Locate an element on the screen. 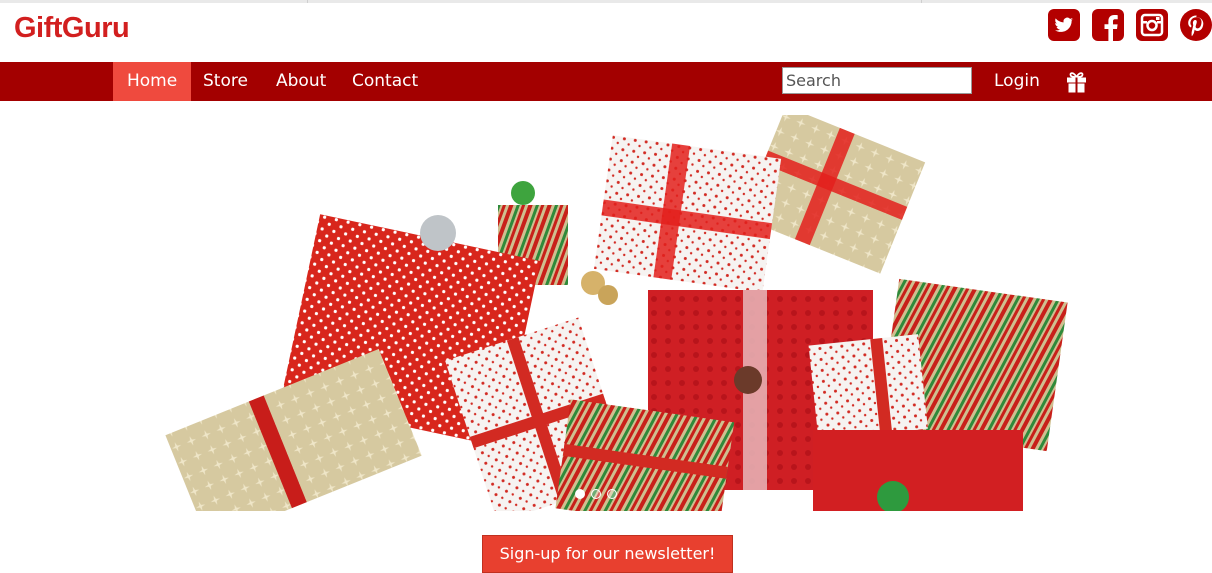 The image size is (1212, 573). main-navbar: Home Store About Contact Login is located at coordinates (606, 81).